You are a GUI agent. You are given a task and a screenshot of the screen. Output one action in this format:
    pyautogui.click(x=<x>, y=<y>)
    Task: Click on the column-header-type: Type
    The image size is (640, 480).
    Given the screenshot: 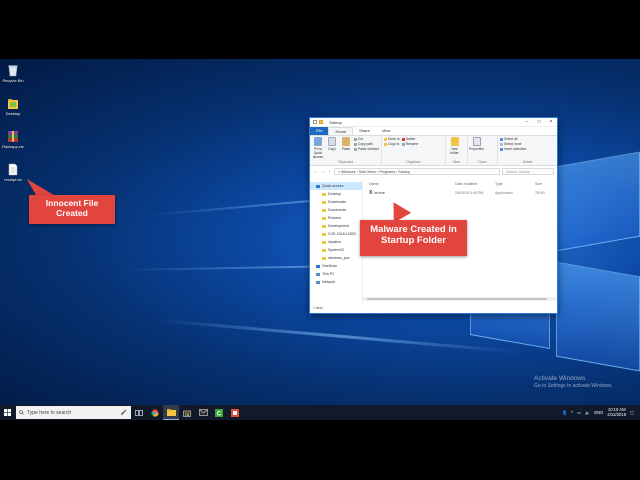 What is the action you would take?
    pyautogui.click(x=515, y=184)
    